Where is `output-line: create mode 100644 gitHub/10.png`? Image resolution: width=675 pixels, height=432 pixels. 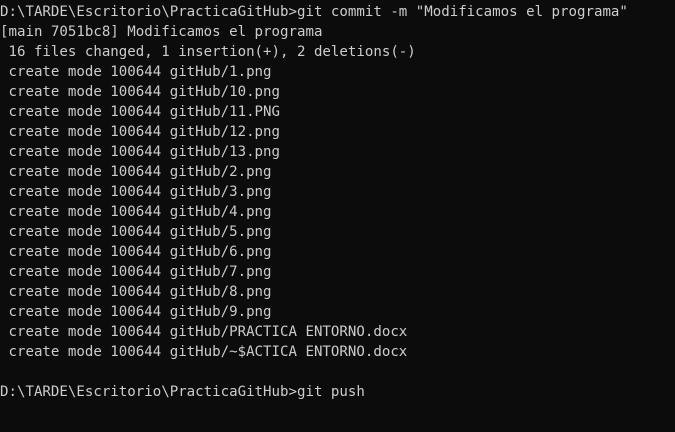
output-line: create mode 100644 gitHub/10.png is located at coordinates (140, 92).